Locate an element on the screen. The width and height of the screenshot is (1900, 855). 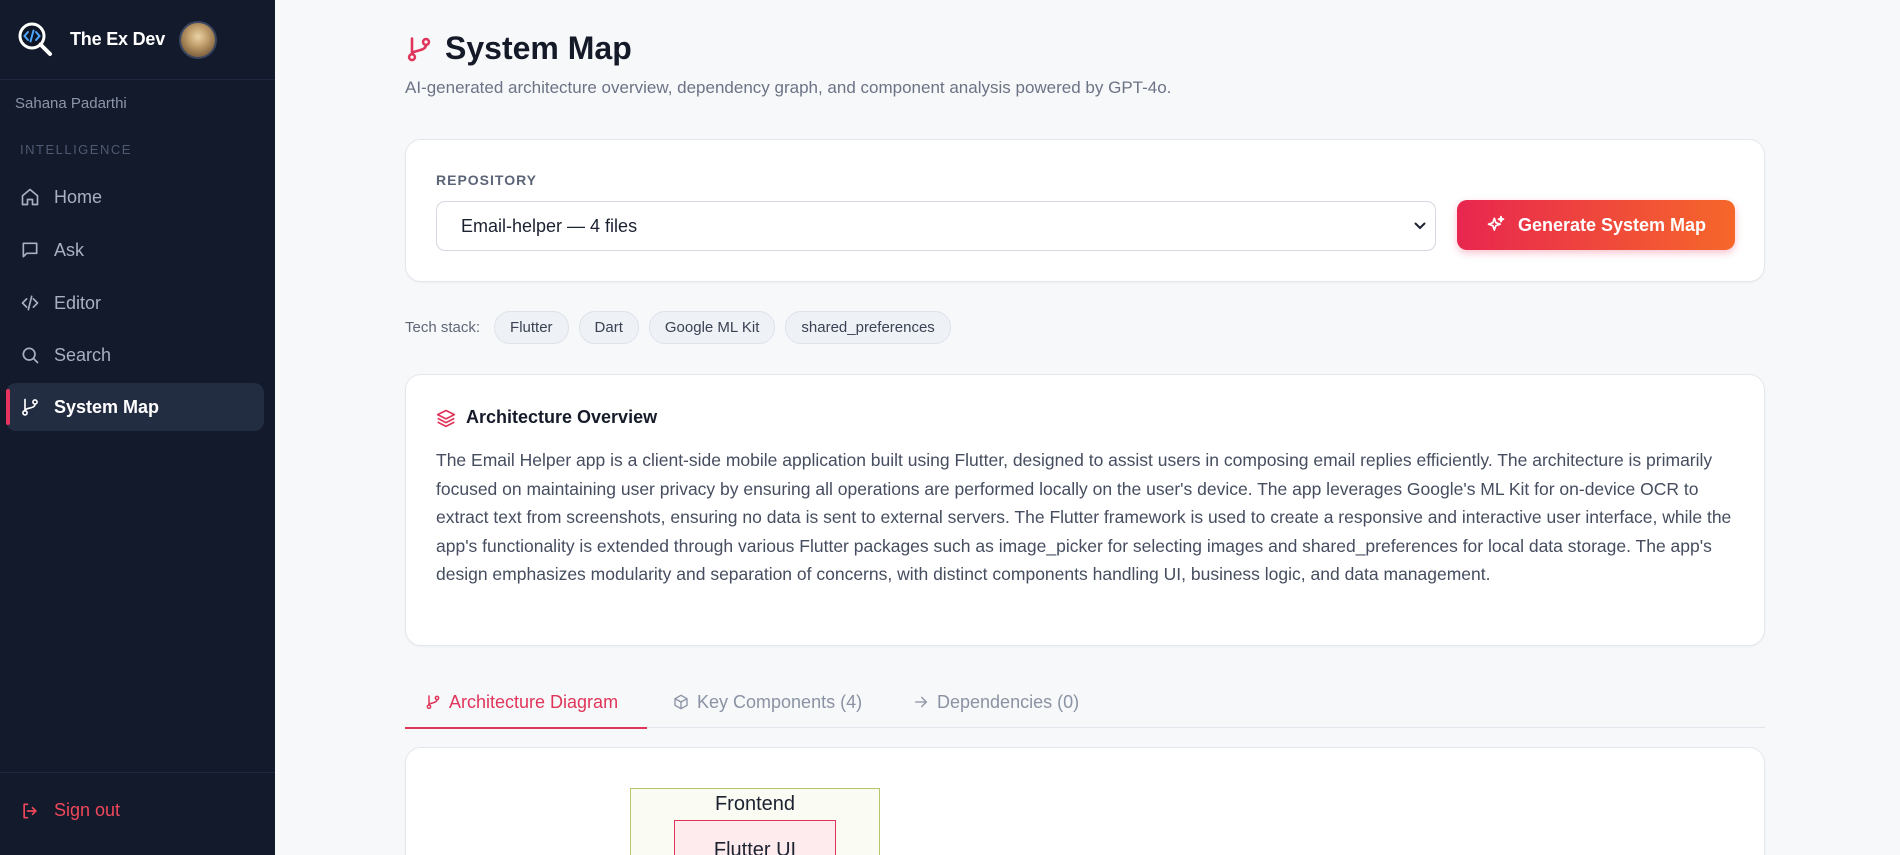
tab-dependencies: Dependencies (0) is located at coordinates (996, 702).